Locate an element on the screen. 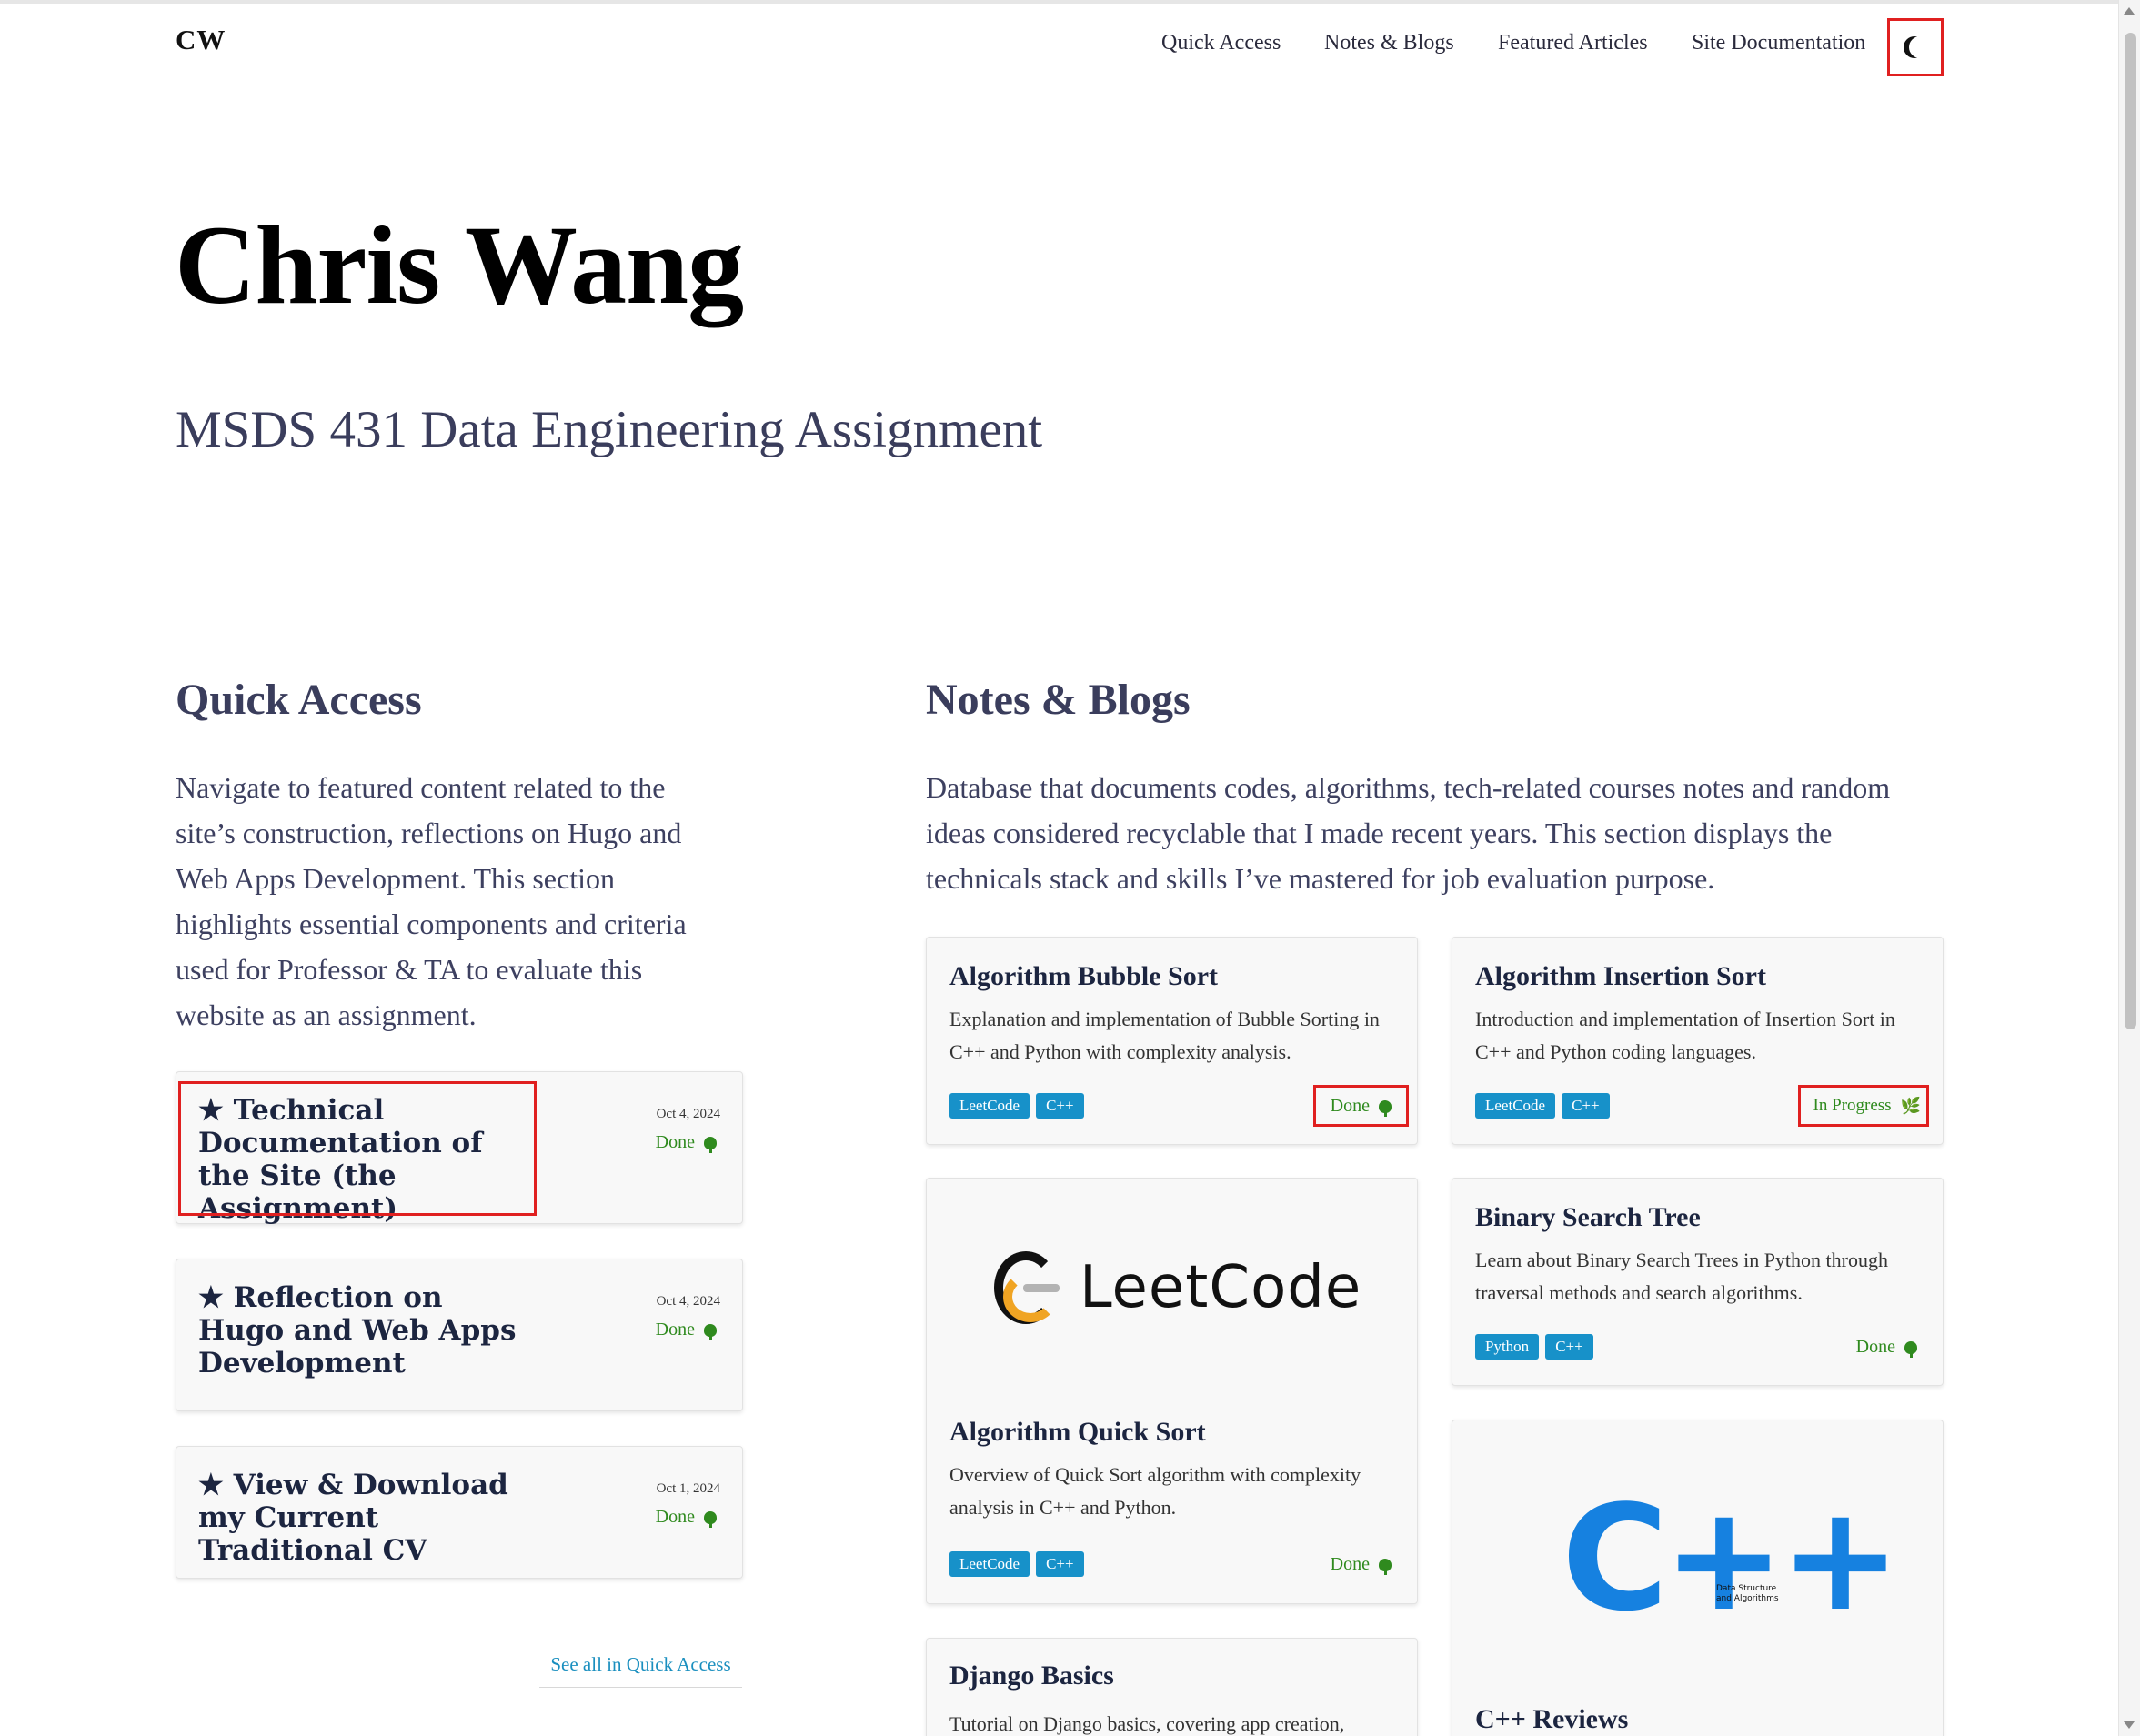 Image resolution: width=2140 pixels, height=1736 pixels. leetcode-logo-image: LeetCode is located at coordinates (1175, 1287).